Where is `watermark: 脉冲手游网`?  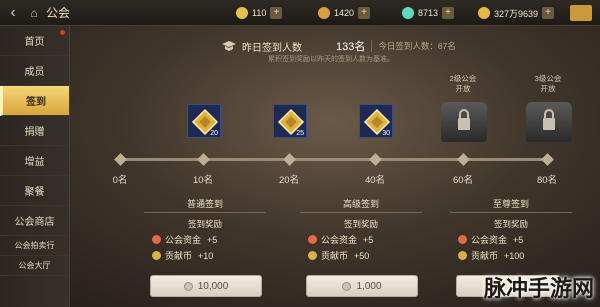
watermark: 脉冲手游网 is located at coordinates (538, 288).